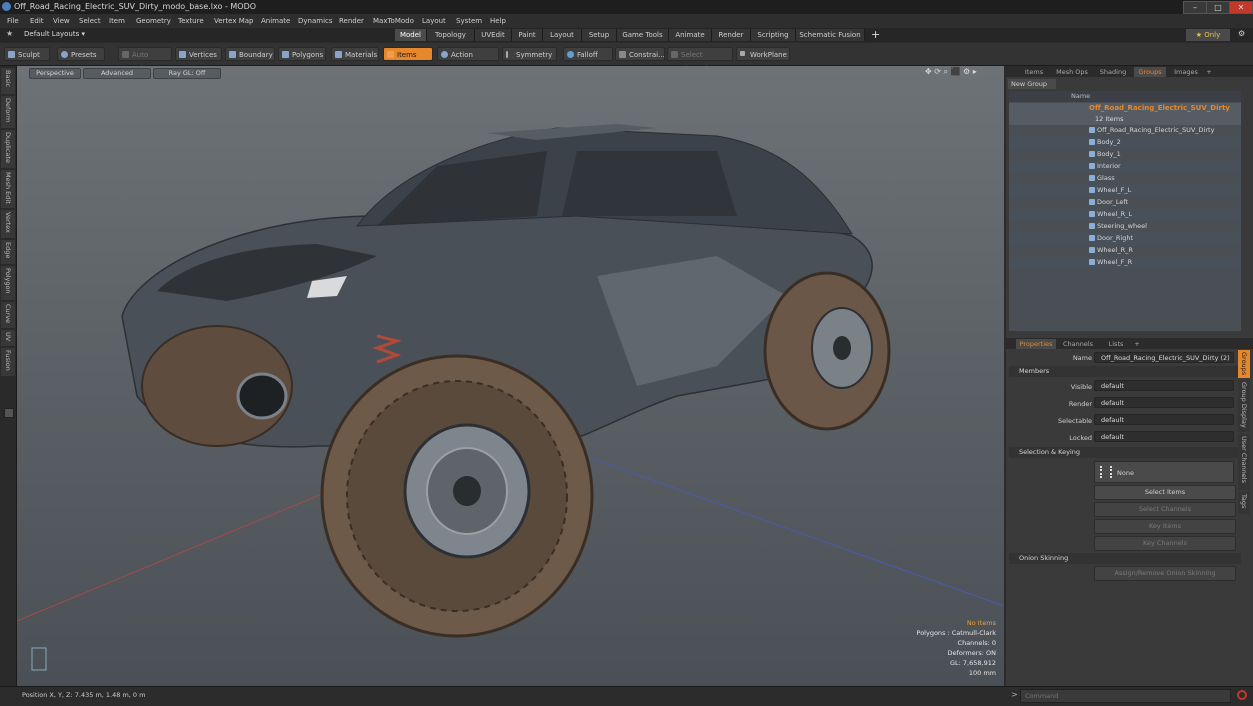 The image size is (1253, 706). Describe the element at coordinates (61, 21) in the screenshot. I see `menu-view: View` at that location.